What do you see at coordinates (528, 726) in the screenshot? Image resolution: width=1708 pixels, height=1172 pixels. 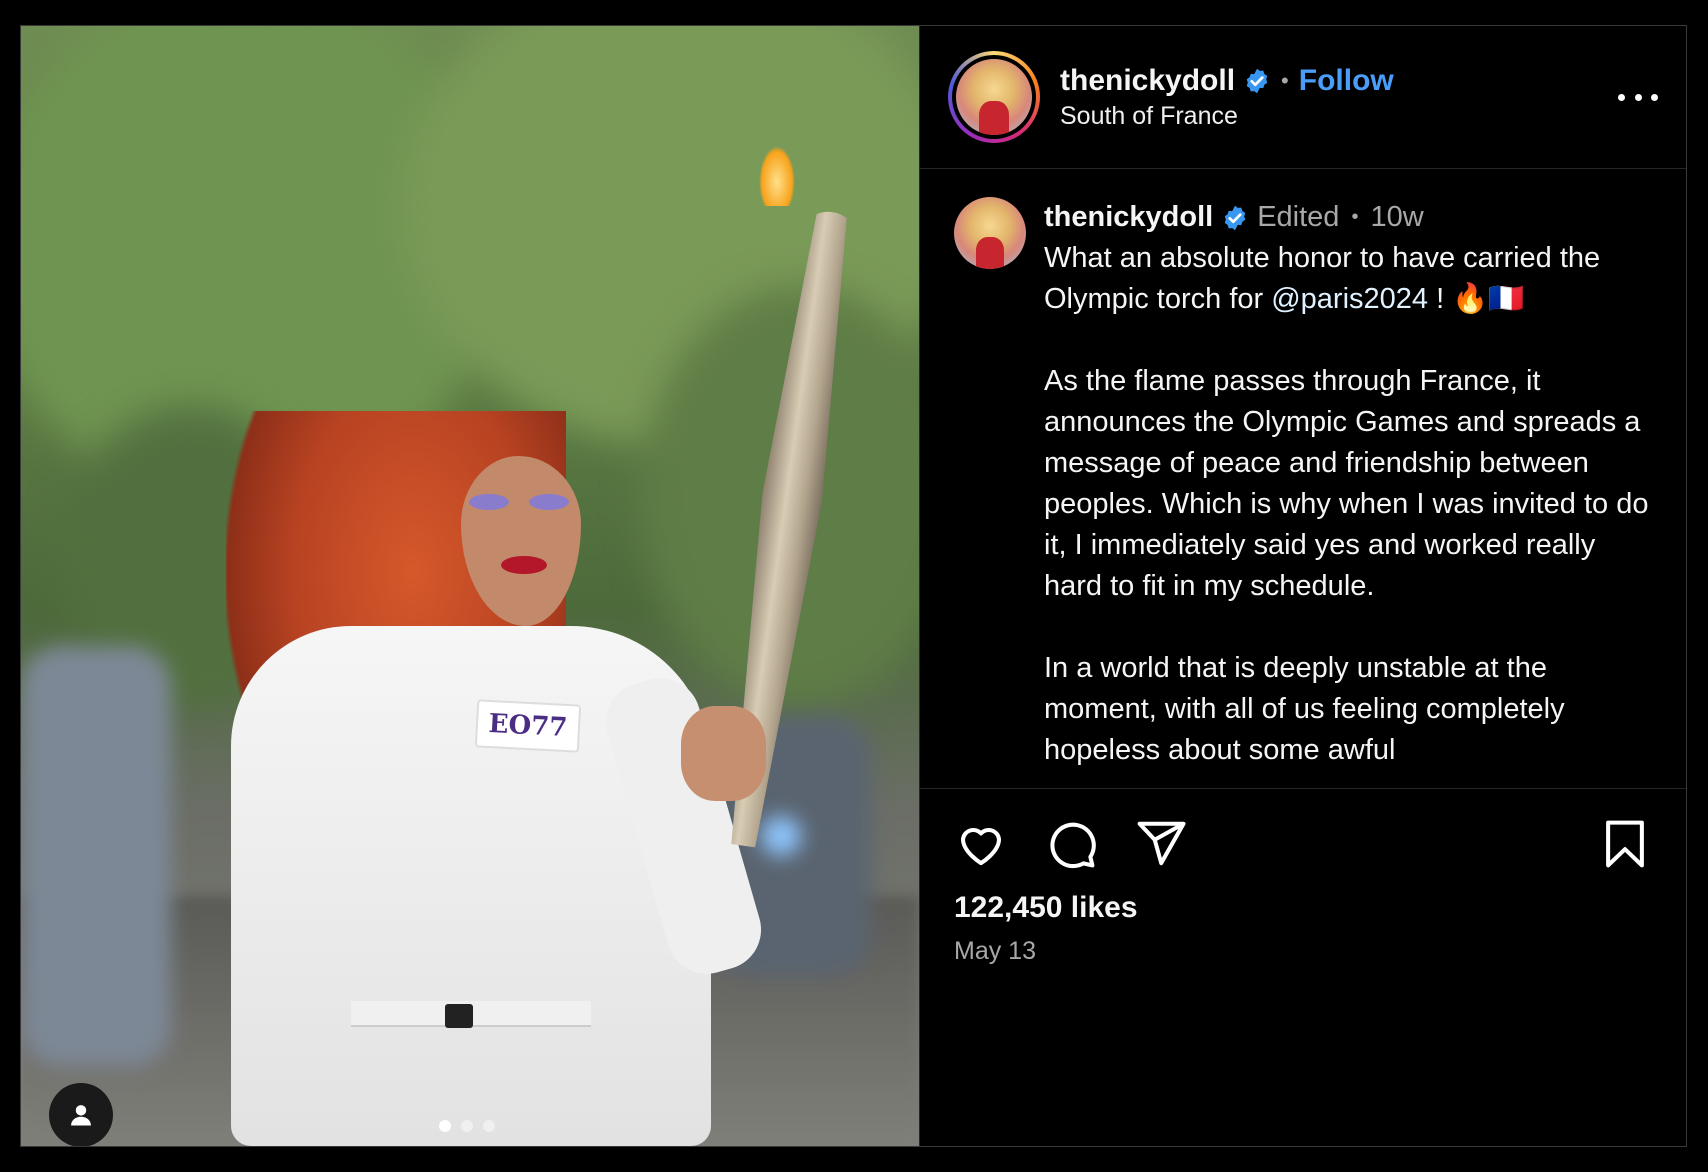 I see `bib-badge: EO77` at bounding box center [528, 726].